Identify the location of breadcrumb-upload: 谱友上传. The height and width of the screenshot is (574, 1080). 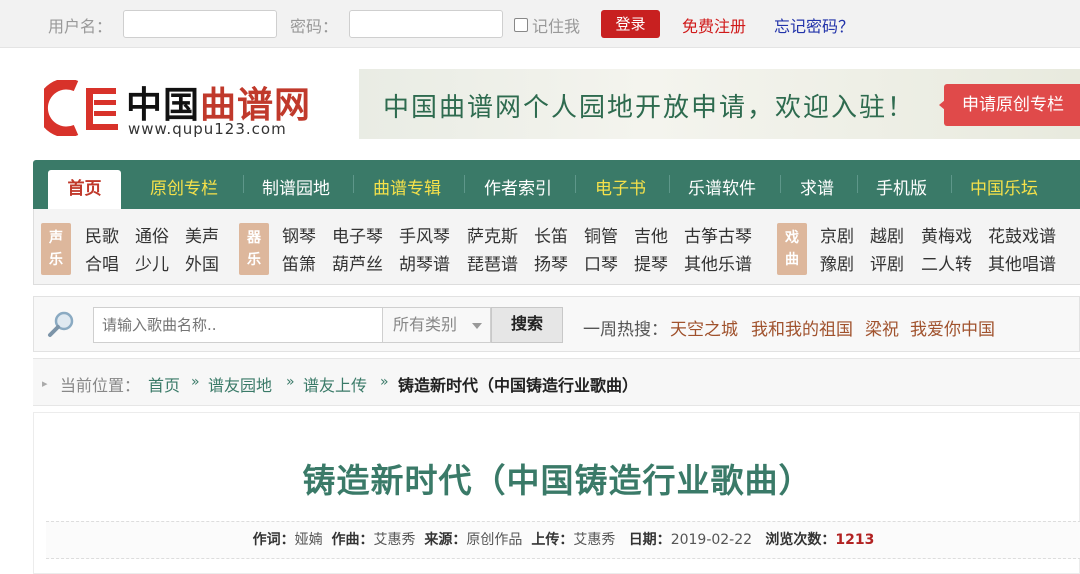
(335, 384).